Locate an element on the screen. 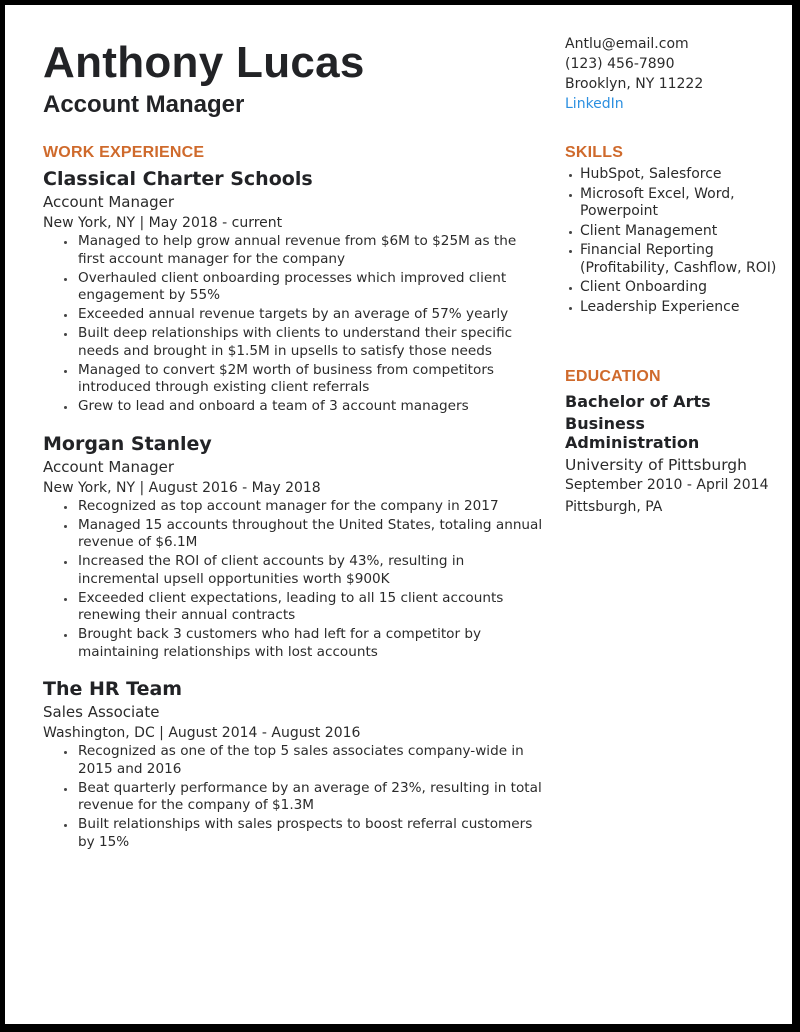 This screenshot has height=1032, width=800. candidate-headline: Account Manager is located at coordinates (144, 104).